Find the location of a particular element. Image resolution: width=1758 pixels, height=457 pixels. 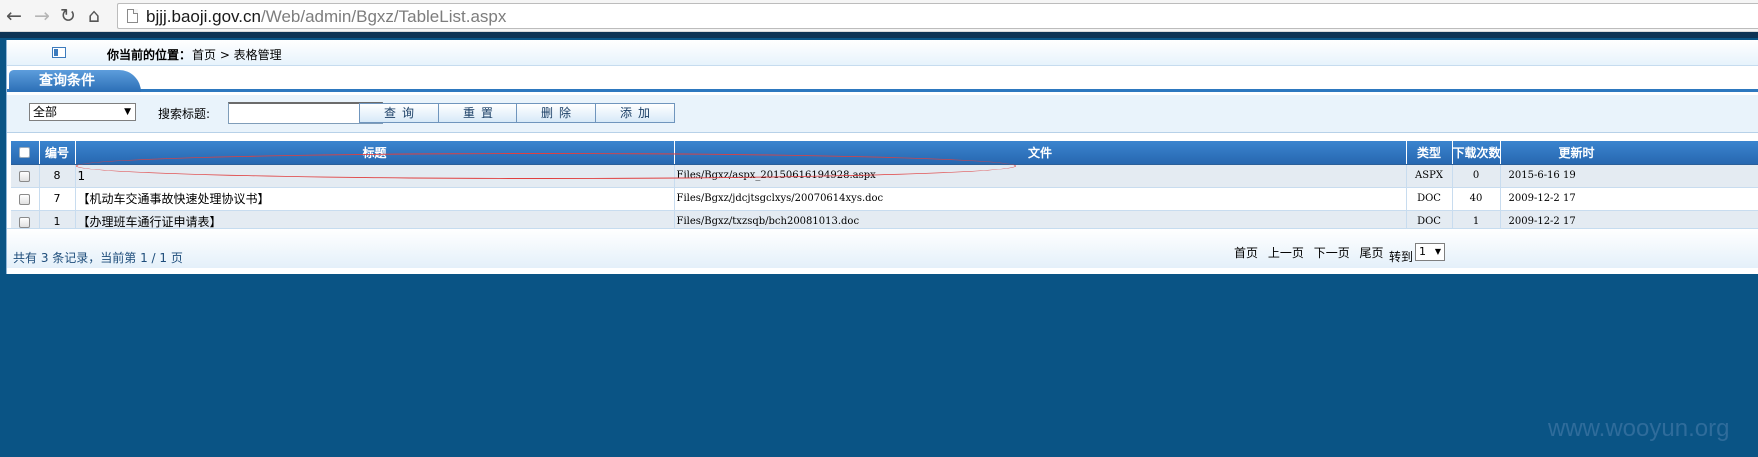

next-page-link: 下一页 is located at coordinates (1332, 253).